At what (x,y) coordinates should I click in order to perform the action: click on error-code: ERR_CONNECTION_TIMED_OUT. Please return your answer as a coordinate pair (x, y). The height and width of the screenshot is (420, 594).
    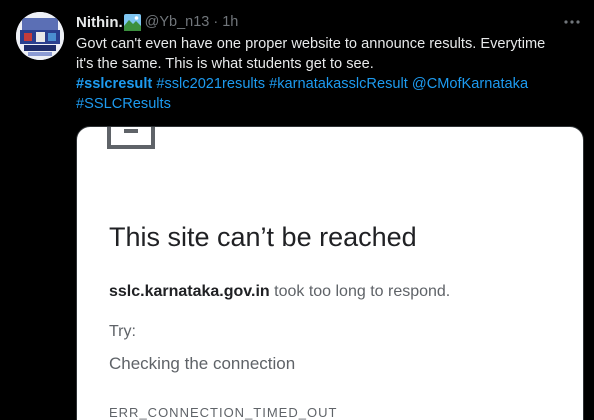
    Looking at the image, I should click on (223, 412).